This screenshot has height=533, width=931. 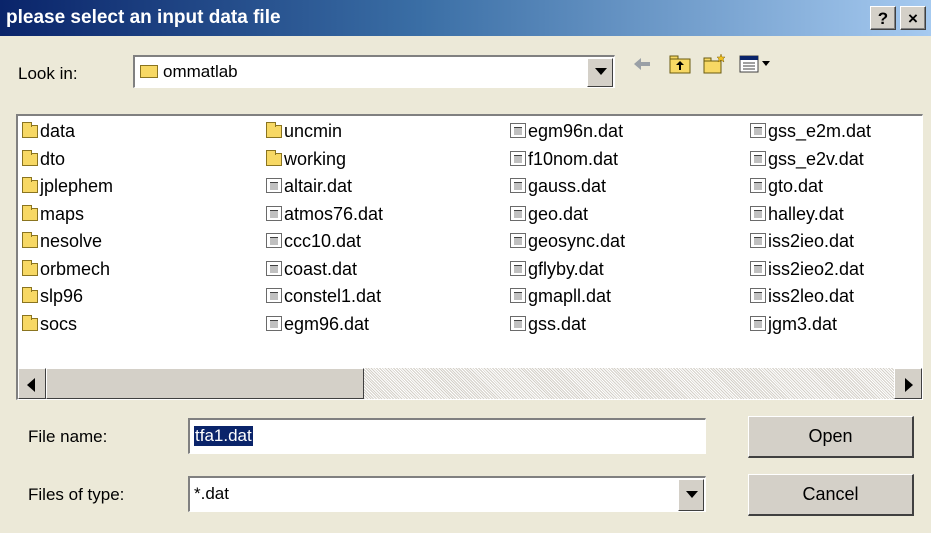 I want to click on item-name: uncmin, so click(x=313, y=131).